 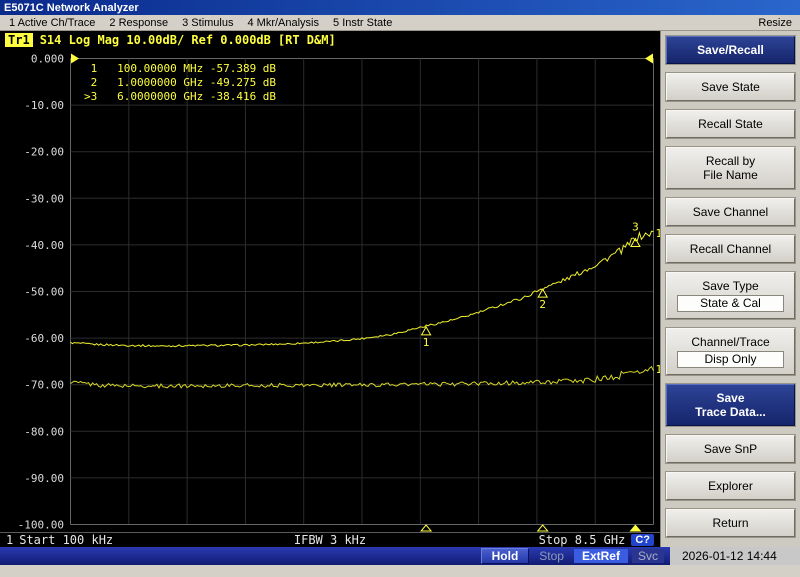 I want to click on marker-2-stimulus-indicator, so click(x=542, y=528).